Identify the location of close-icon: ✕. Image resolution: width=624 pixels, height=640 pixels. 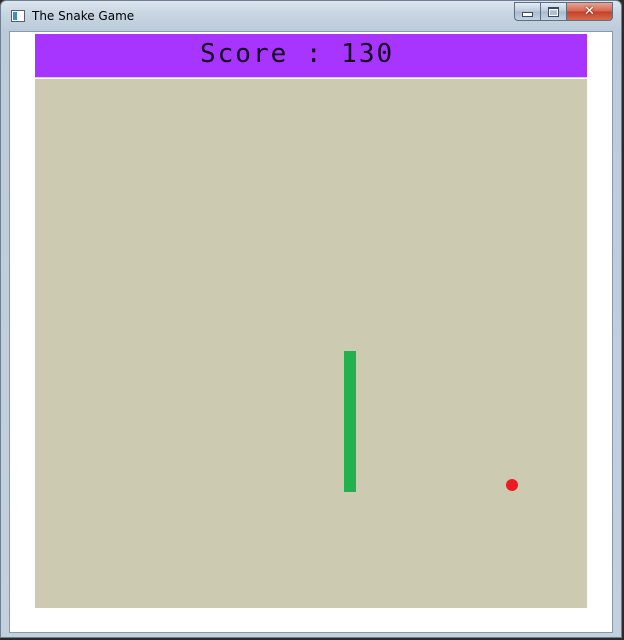
(589, 11).